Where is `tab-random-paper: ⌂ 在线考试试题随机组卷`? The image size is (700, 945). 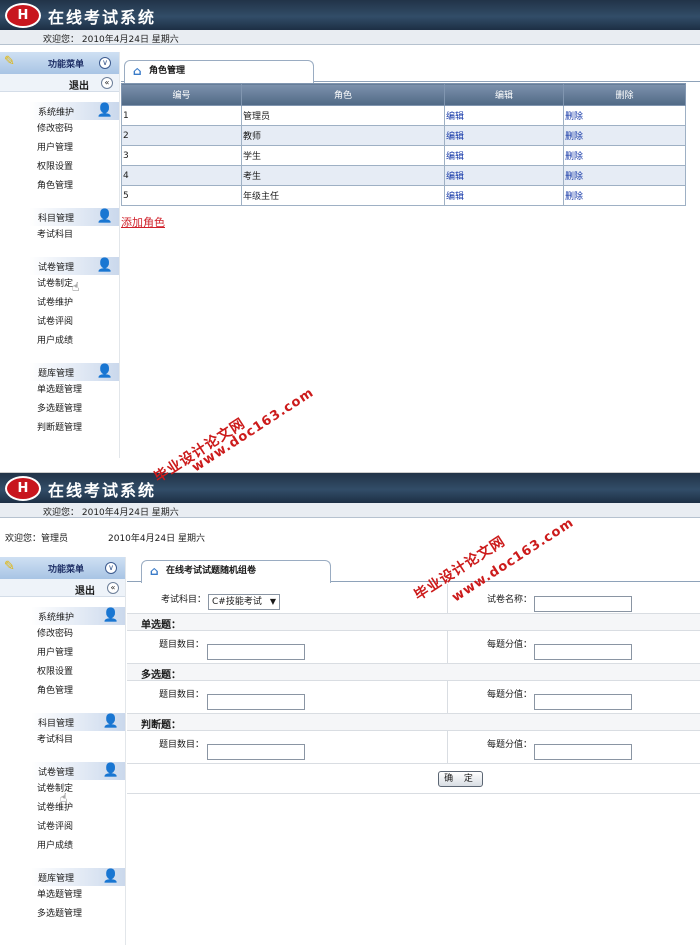 tab-random-paper: ⌂ 在线考试试题随机组卷 is located at coordinates (236, 571).